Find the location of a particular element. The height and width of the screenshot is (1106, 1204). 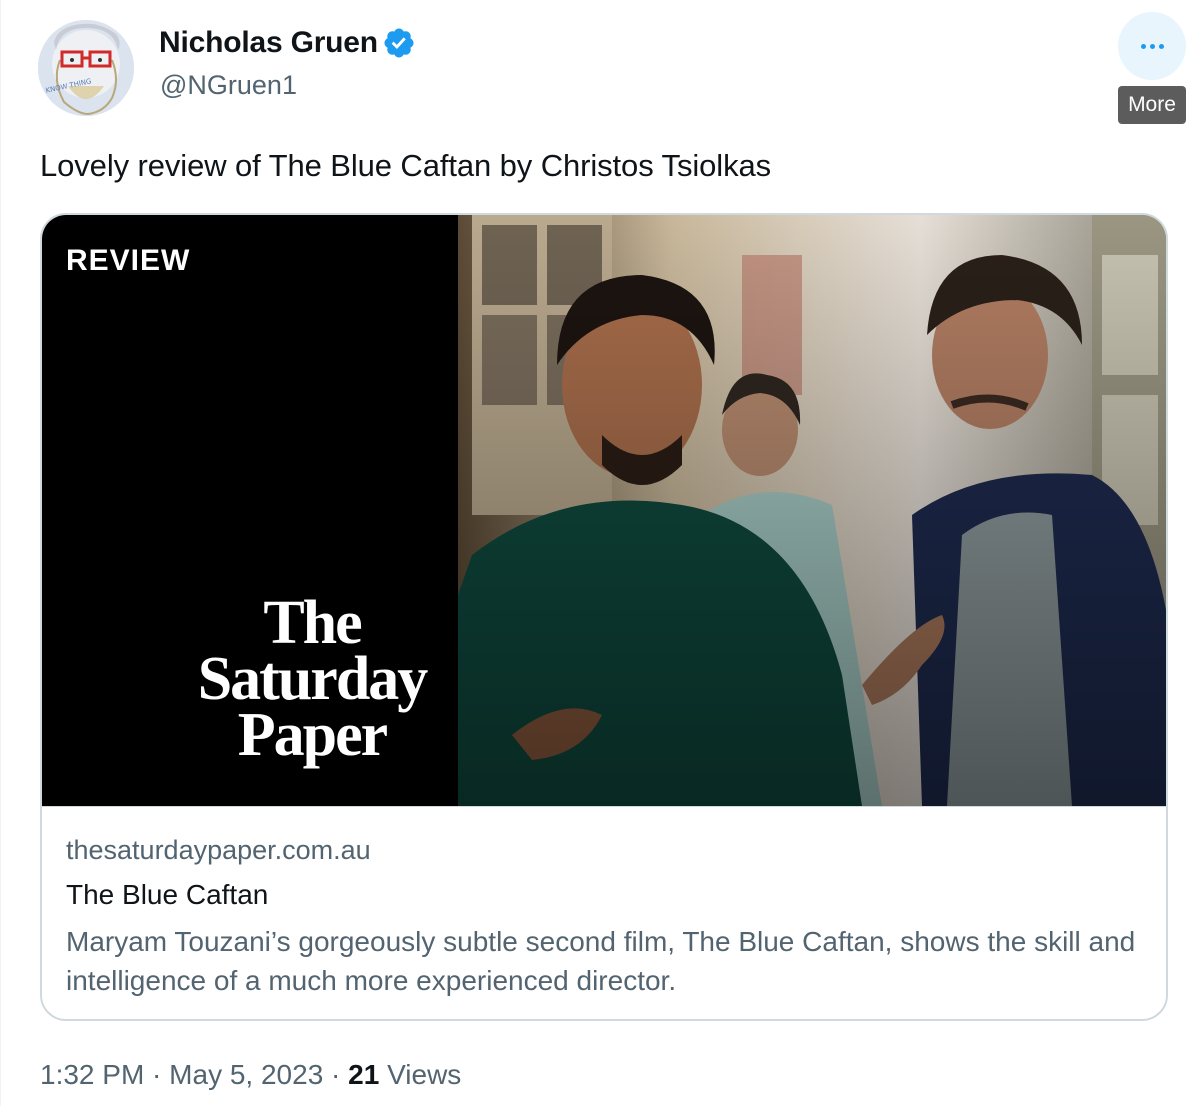

more-button is located at coordinates (1152, 46).